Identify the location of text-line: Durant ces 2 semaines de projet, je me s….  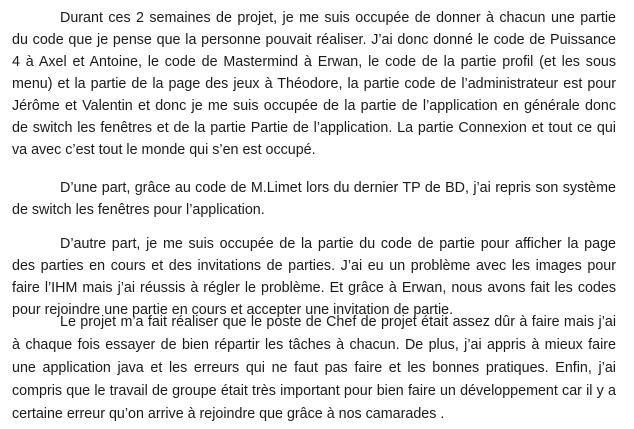
(338, 18).